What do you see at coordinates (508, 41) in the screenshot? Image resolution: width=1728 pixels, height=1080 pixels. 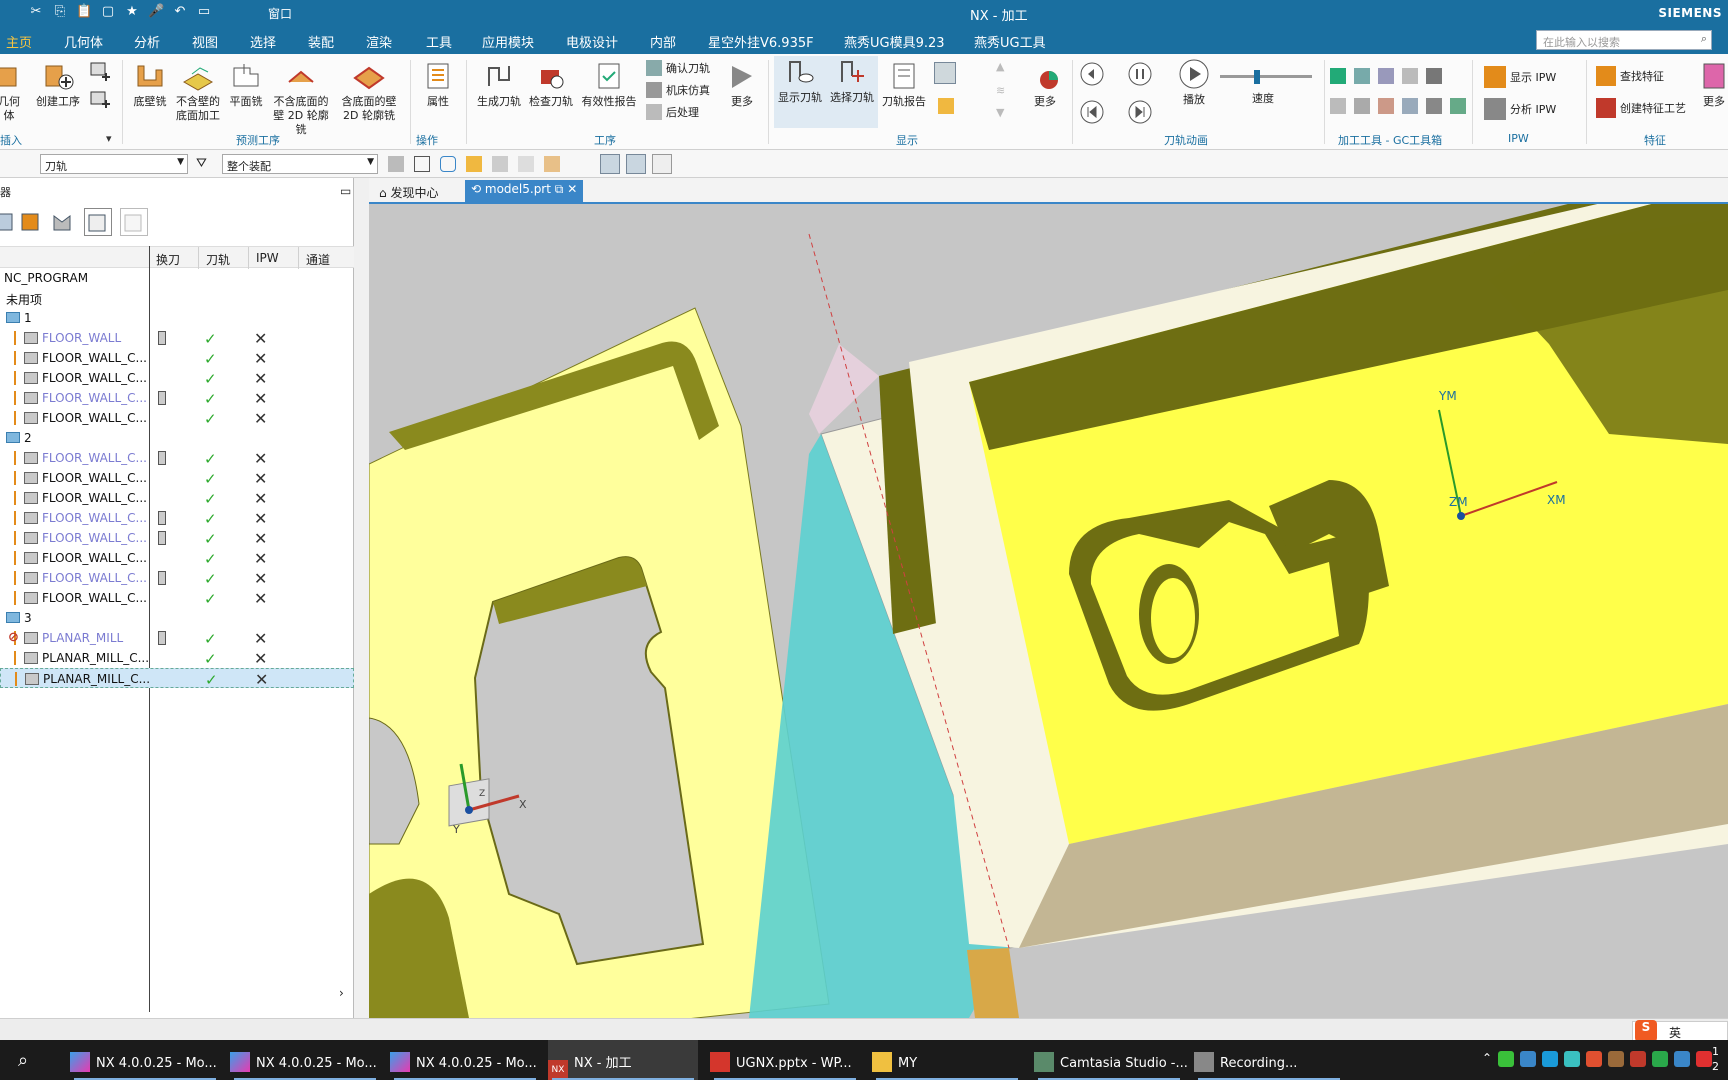 I see `tab-app-modules: 应用模块` at bounding box center [508, 41].